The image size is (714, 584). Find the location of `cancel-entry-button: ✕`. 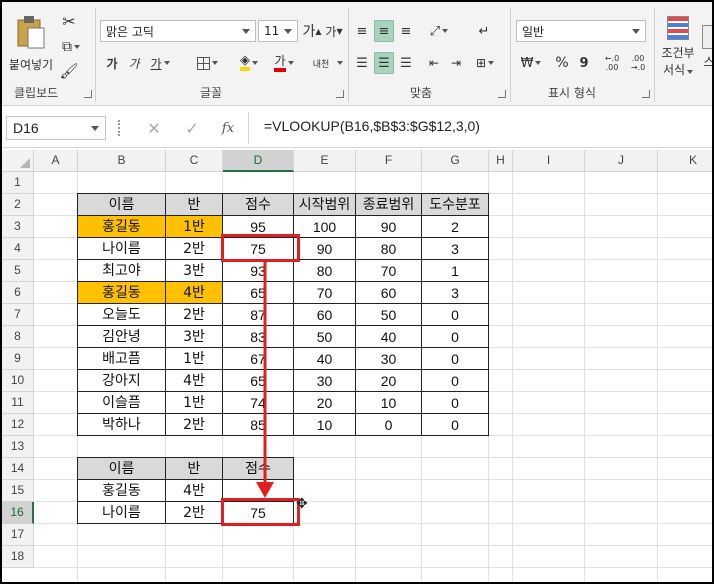

cancel-entry-button: ✕ is located at coordinates (154, 128).